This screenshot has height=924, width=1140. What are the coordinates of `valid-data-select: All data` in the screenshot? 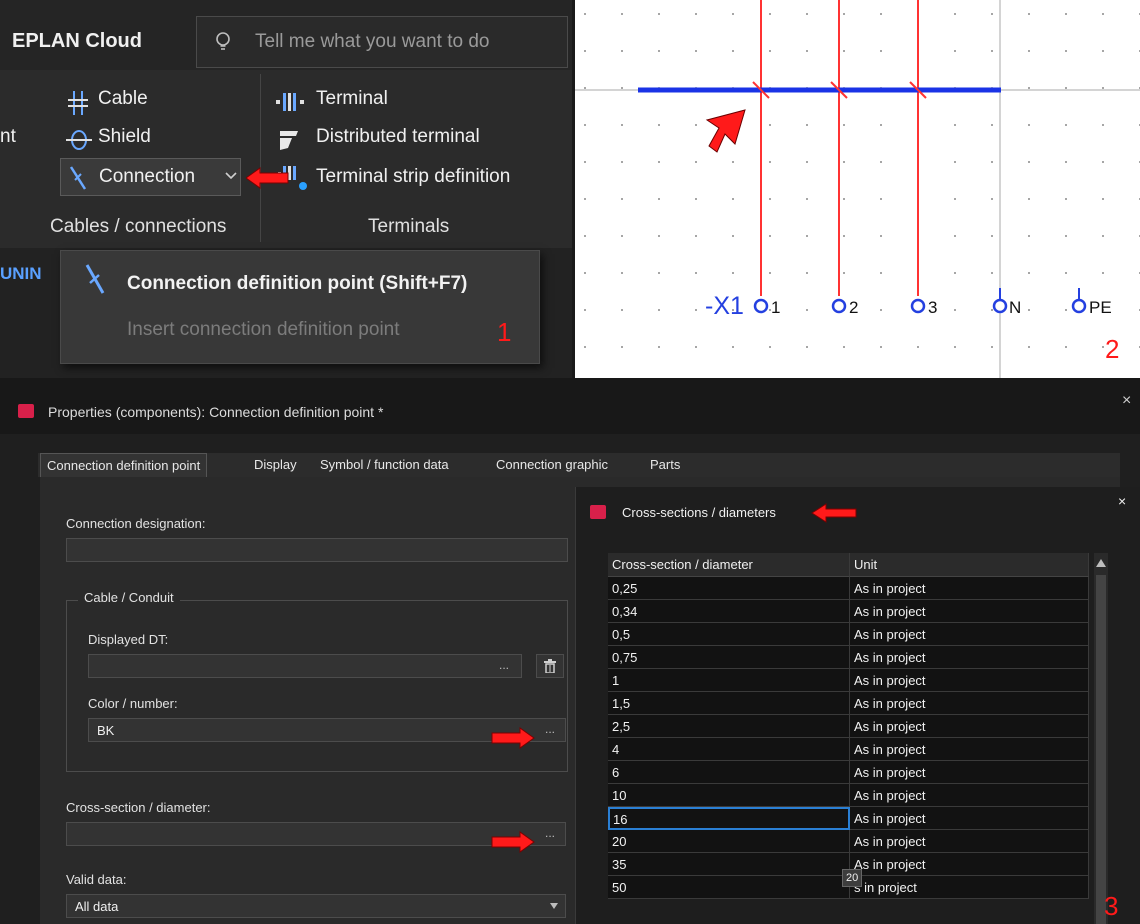 It's located at (316, 906).